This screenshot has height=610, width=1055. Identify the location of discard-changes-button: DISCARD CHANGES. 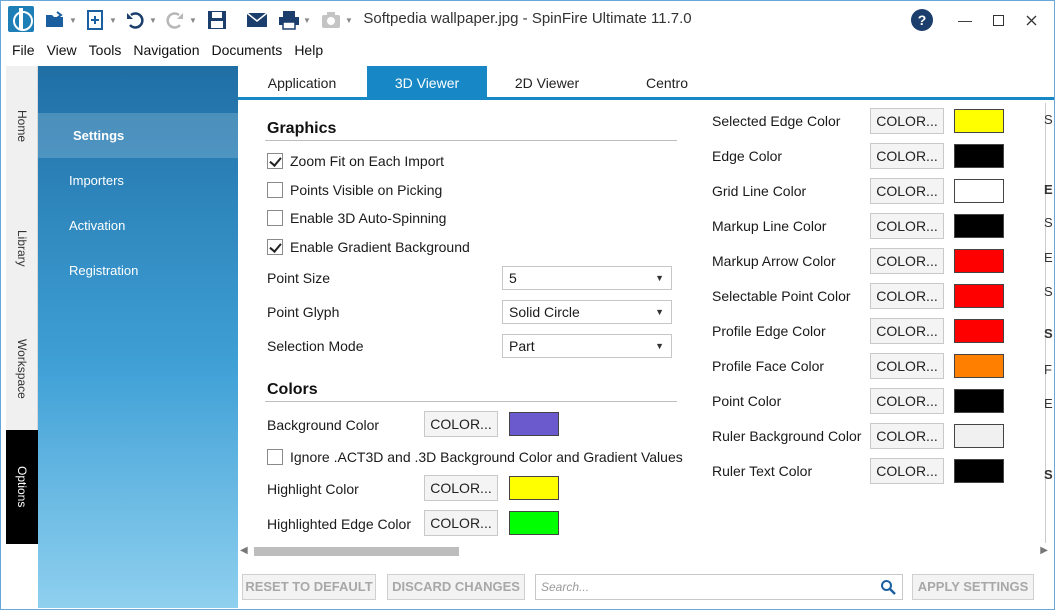
(456, 587).